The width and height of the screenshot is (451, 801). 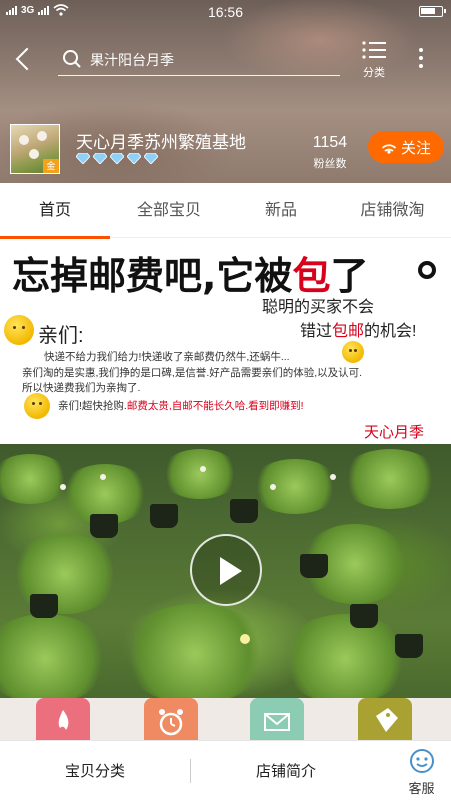 What do you see at coordinates (427, 270) in the screenshot?
I see `headline-ring-icon` at bounding box center [427, 270].